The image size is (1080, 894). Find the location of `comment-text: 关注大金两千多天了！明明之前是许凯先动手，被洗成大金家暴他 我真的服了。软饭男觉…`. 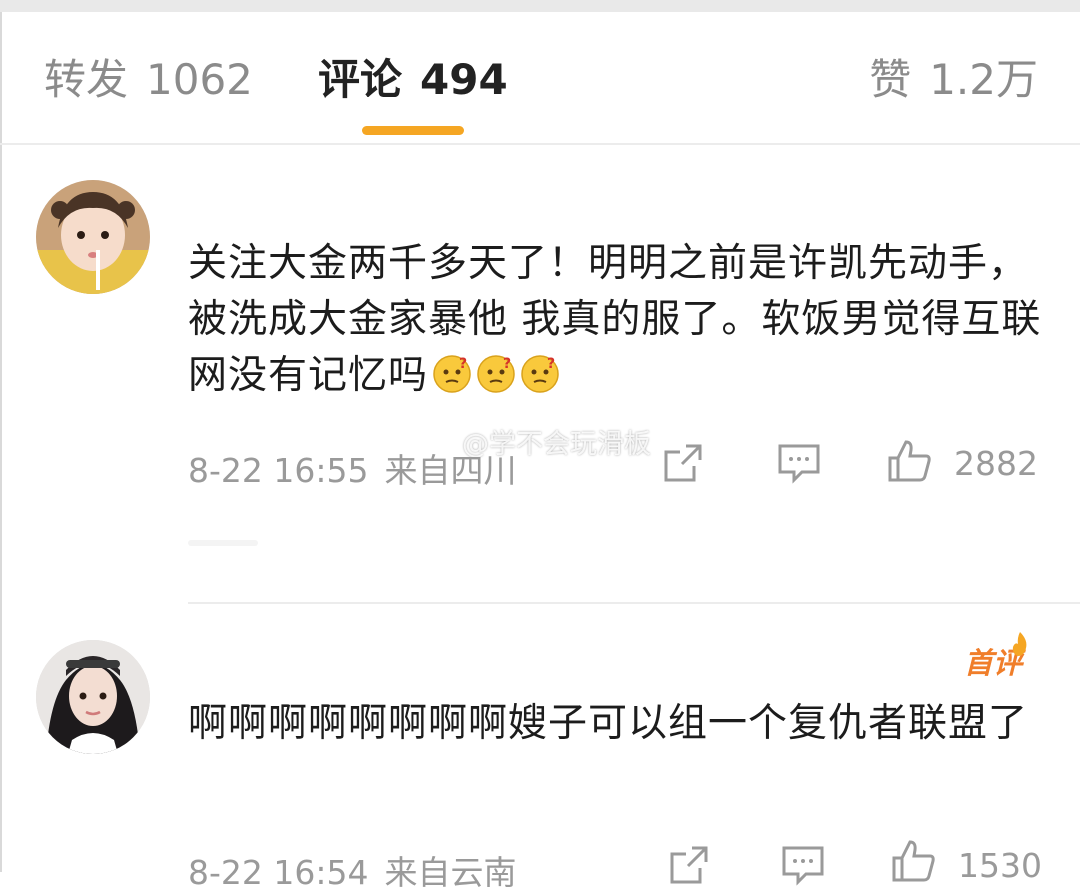

comment-text: 关注大金两千多天了！明明之前是许凯先动手，被洗成大金家暴他 我真的服了。软饭男觉… is located at coordinates (618, 320).